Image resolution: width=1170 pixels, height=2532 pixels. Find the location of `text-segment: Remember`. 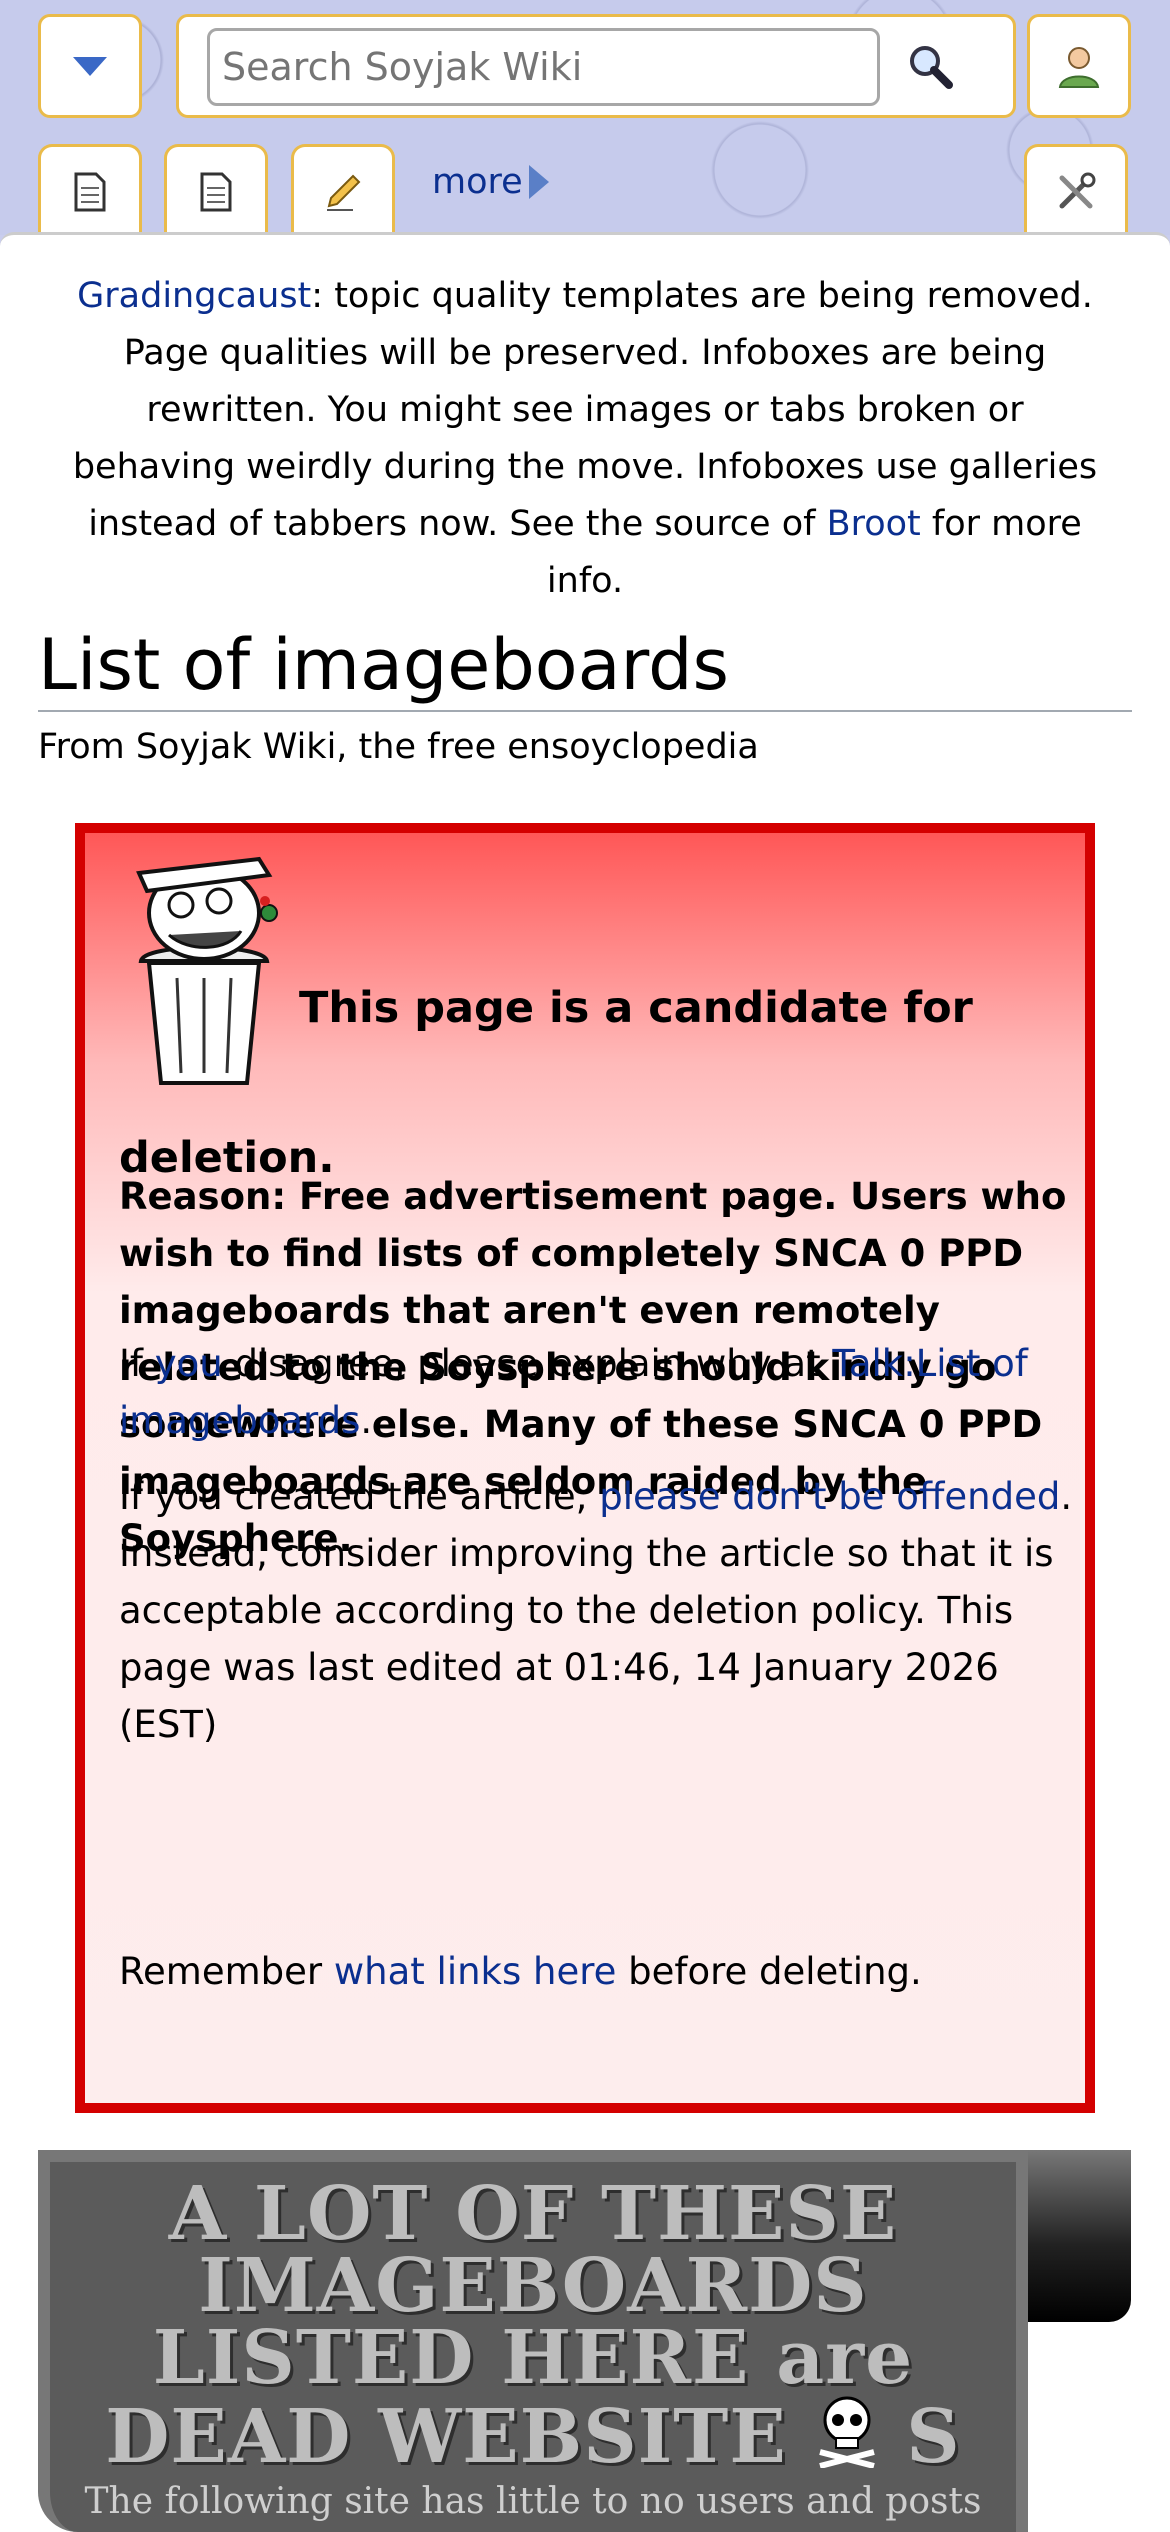

text-segment: Remember is located at coordinates (226, 1971).